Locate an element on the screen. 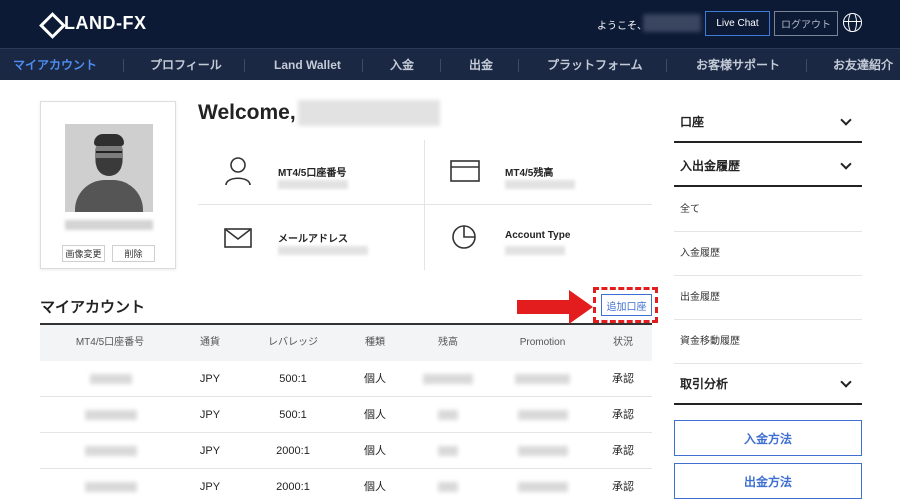 The image size is (900, 502). logout-button: ログアウト is located at coordinates (806, 23).